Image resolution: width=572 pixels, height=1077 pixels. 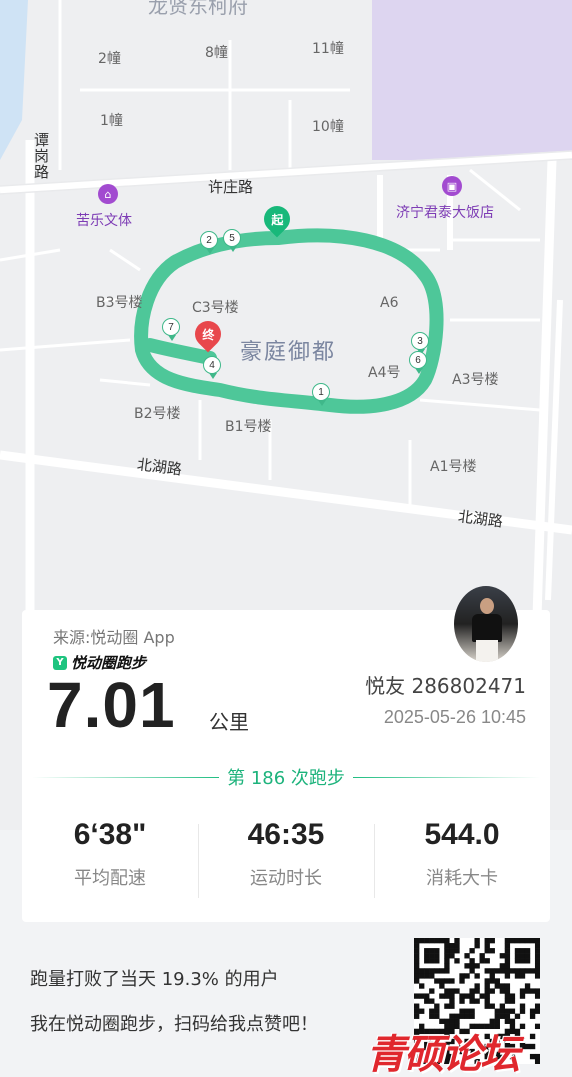 What do you see at coordinates (110, 861) in the screenshot?
I see `stat-pace: 6‘38" 平均配速` at bounding box center [110, 861].